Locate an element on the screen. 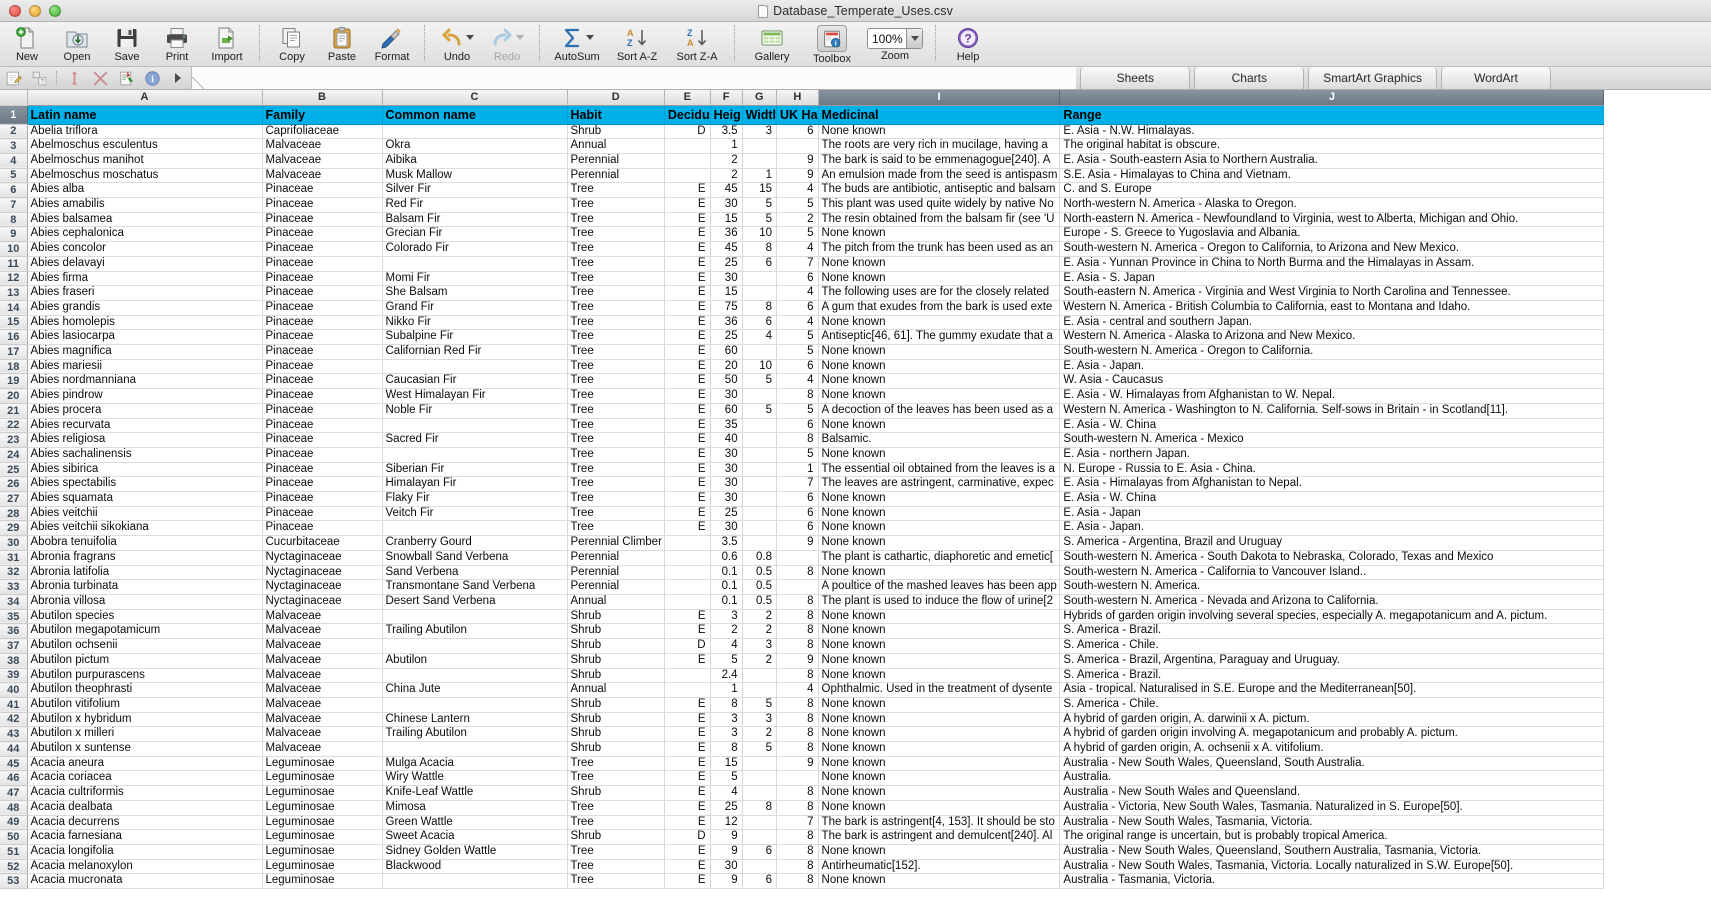  row-number: 51 is located at coordinates (14, 852).